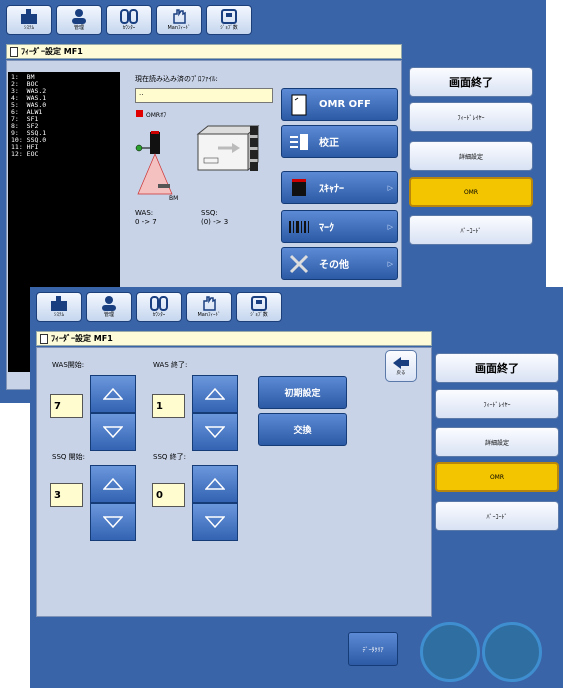 The height and width of the screenshot is (688, 563). I want to click on ssq-end-value: 0, so click(168, 495).